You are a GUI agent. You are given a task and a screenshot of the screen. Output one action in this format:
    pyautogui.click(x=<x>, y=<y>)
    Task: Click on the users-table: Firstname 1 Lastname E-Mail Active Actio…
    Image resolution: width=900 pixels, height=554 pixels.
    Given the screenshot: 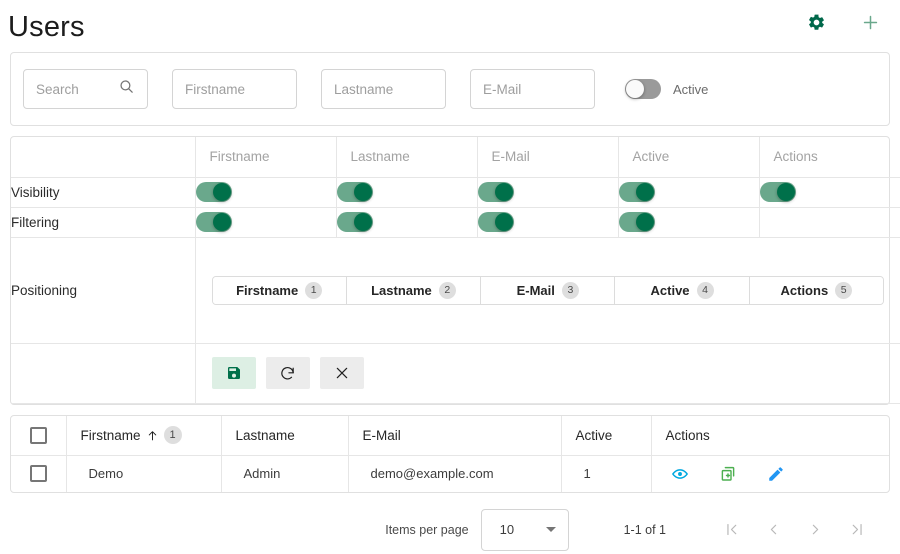 What is the action you would take?
    pyautogui.click(x=450, y=453)
    